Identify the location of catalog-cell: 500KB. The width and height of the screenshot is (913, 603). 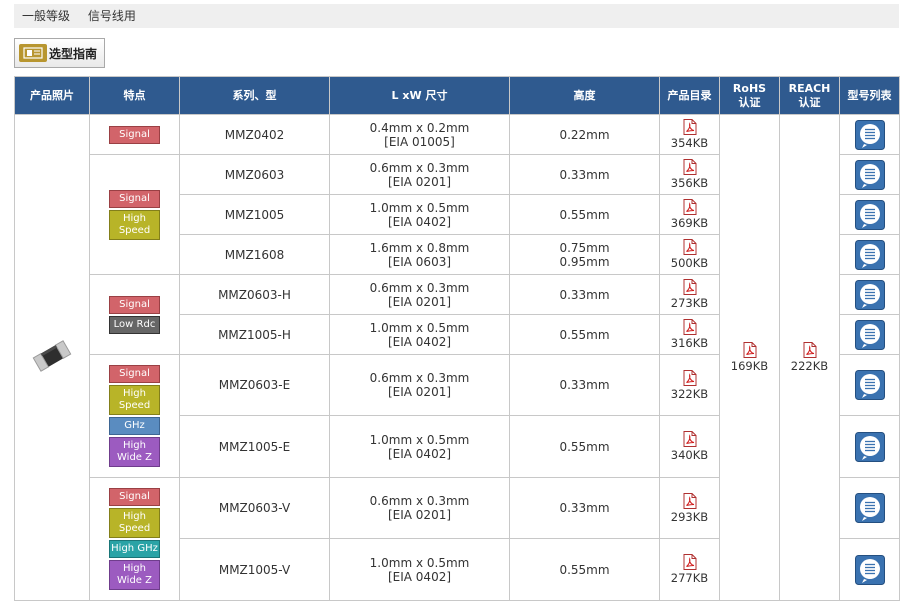
(689, 254).